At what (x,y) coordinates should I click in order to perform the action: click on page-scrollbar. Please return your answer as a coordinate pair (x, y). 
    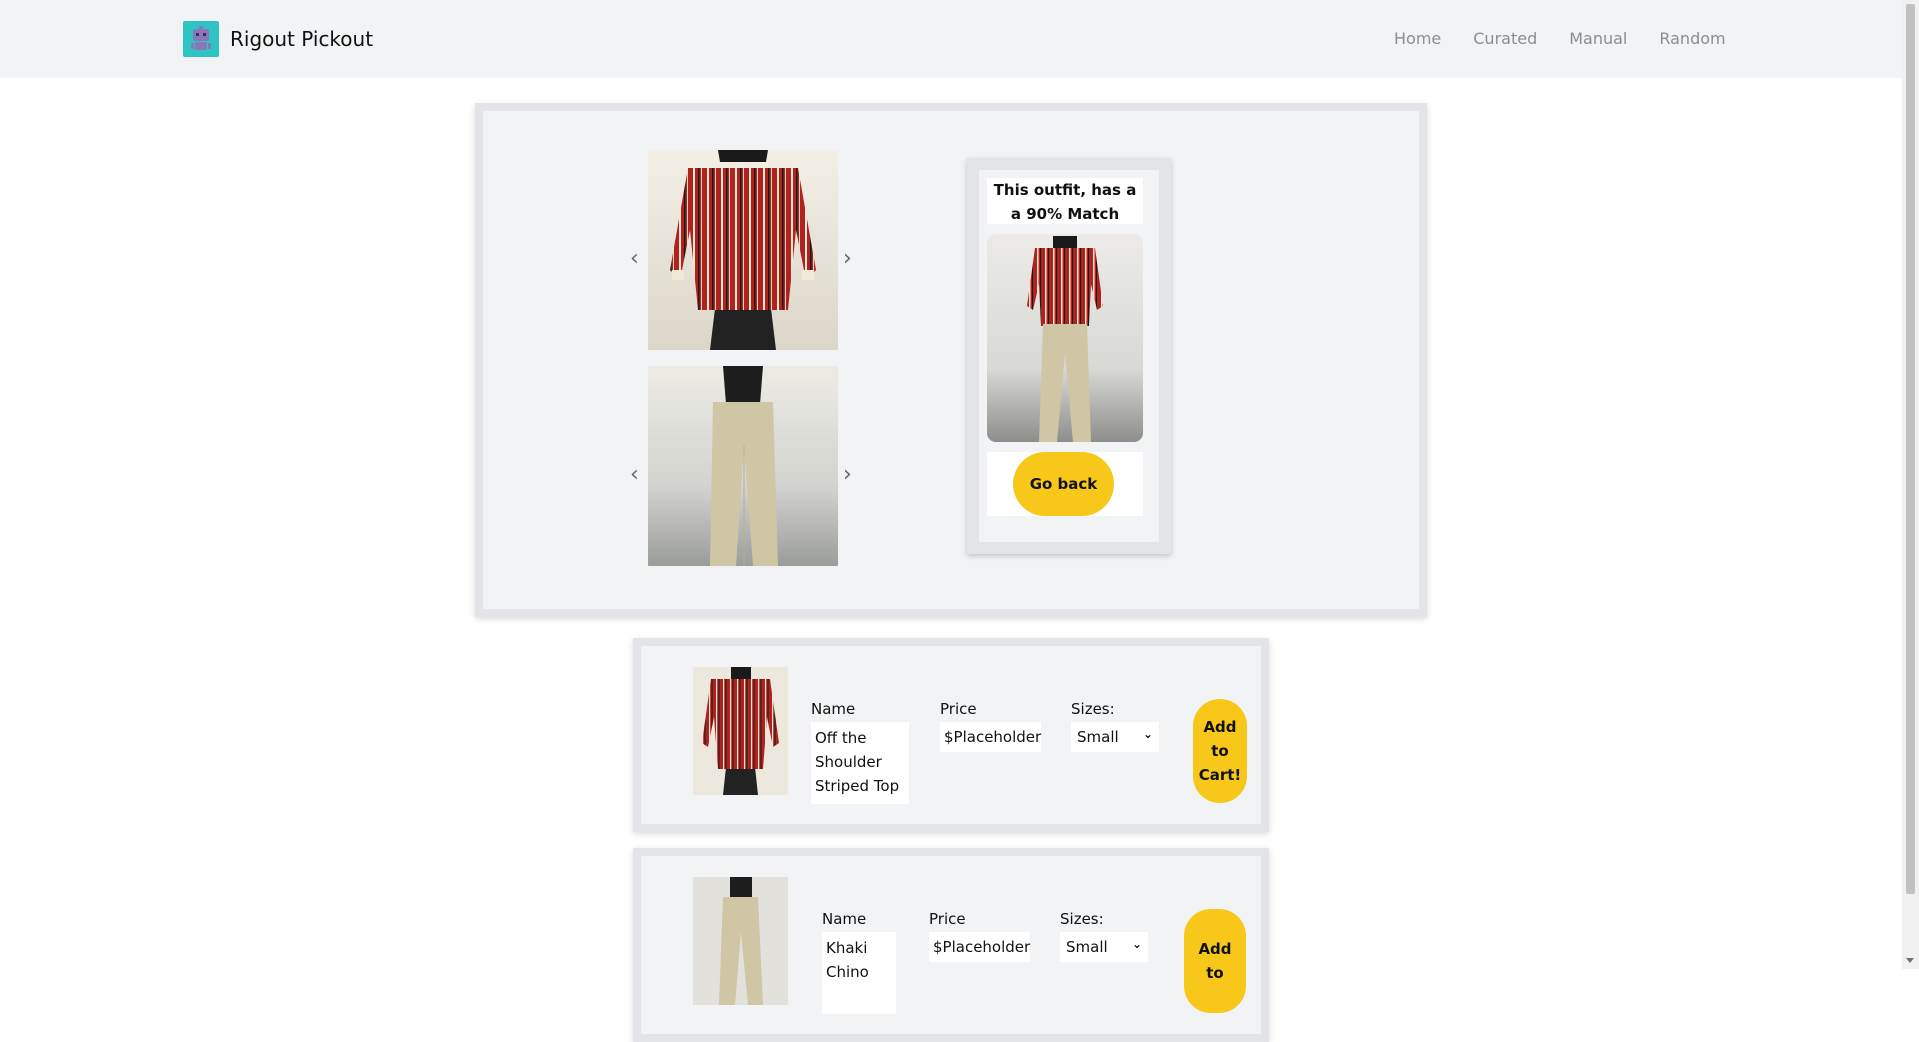
    Looking at the image, I should click on (1910, 484).